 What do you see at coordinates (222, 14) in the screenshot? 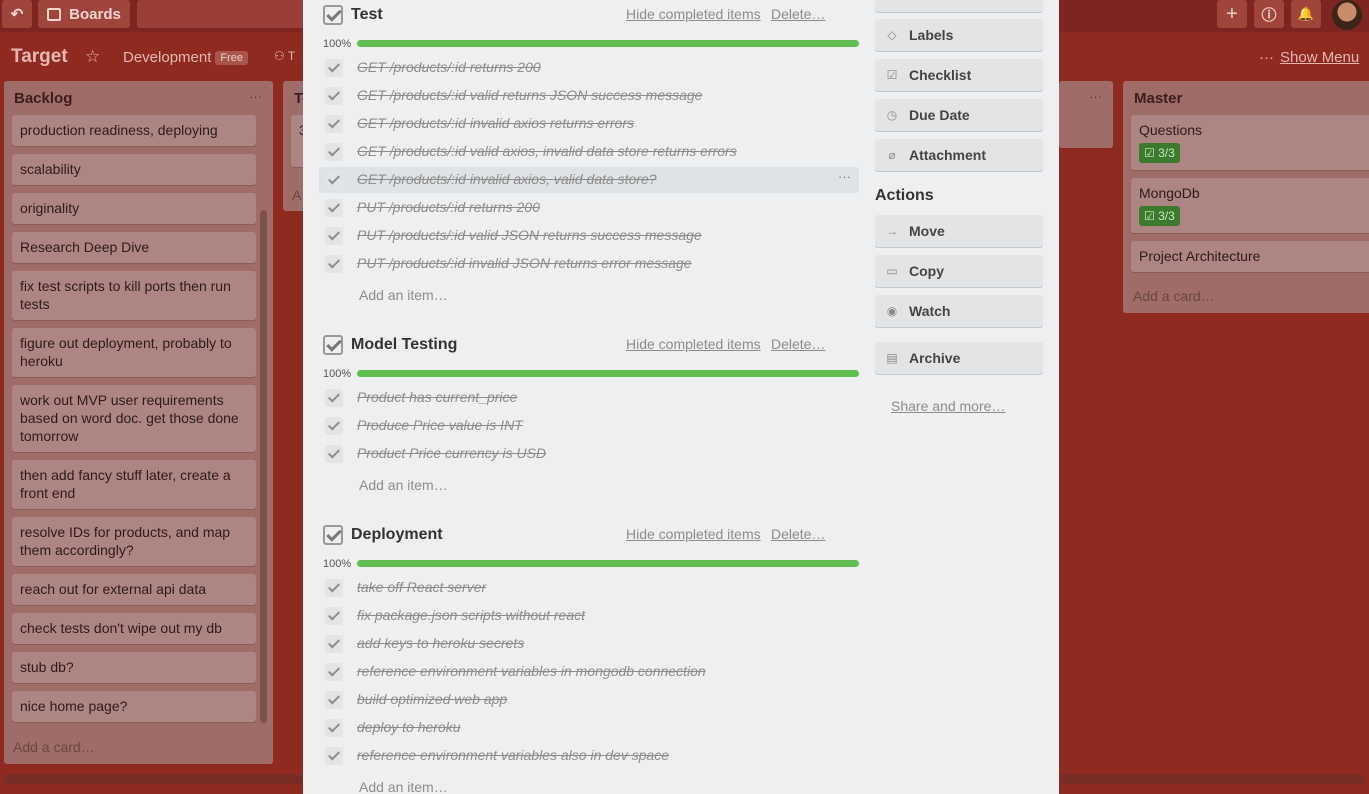
I see `search-input` at bounding box center [222, 14].